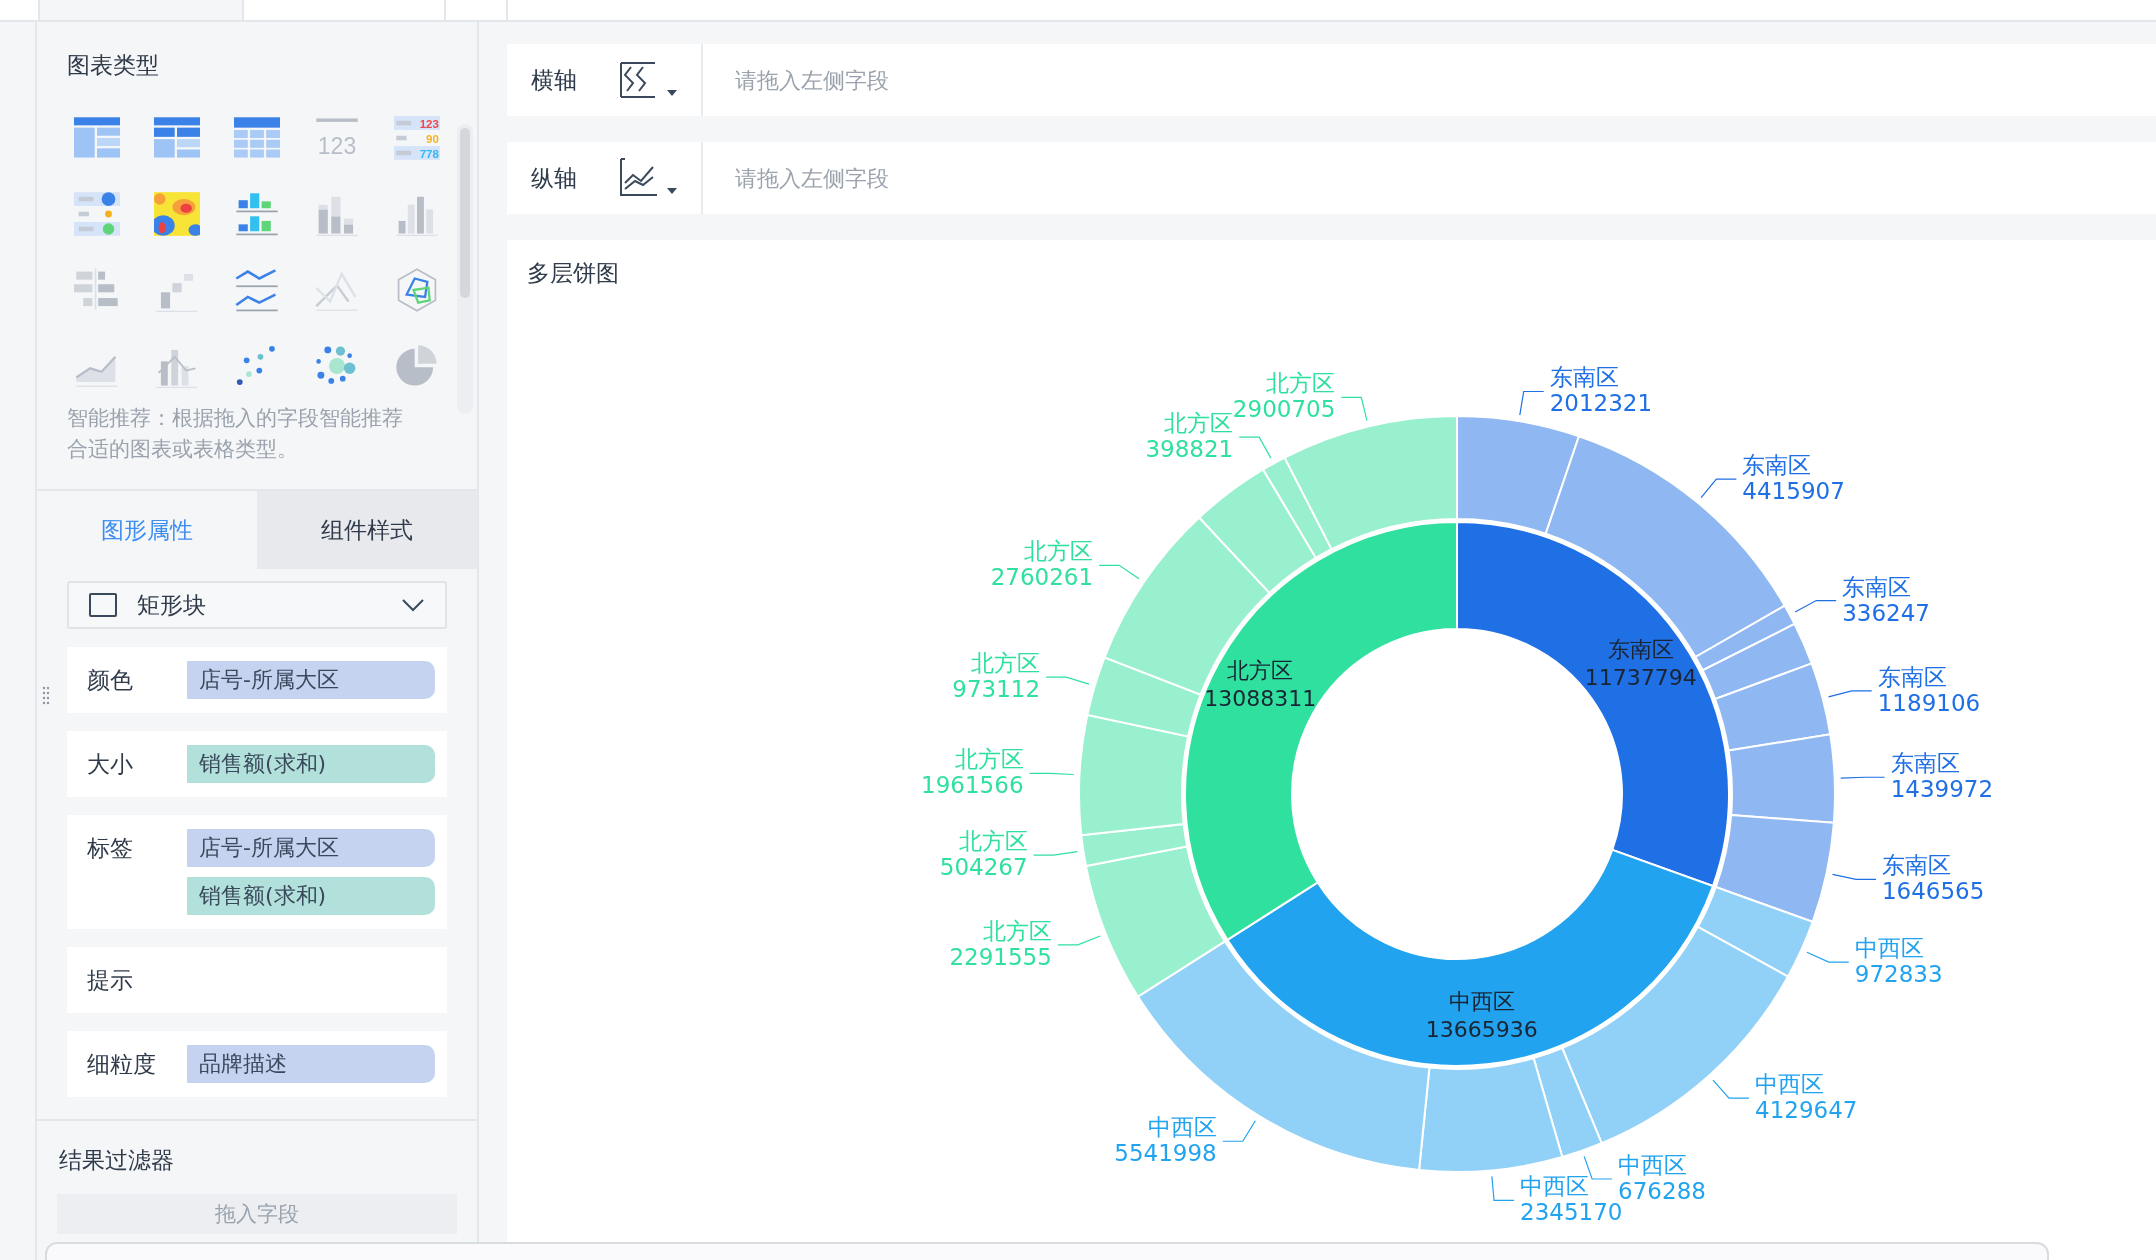  What do you see at coordinates (110, 680) in the screenshot?
I see `property-label: 颜色` at bounding box center [110, 680].